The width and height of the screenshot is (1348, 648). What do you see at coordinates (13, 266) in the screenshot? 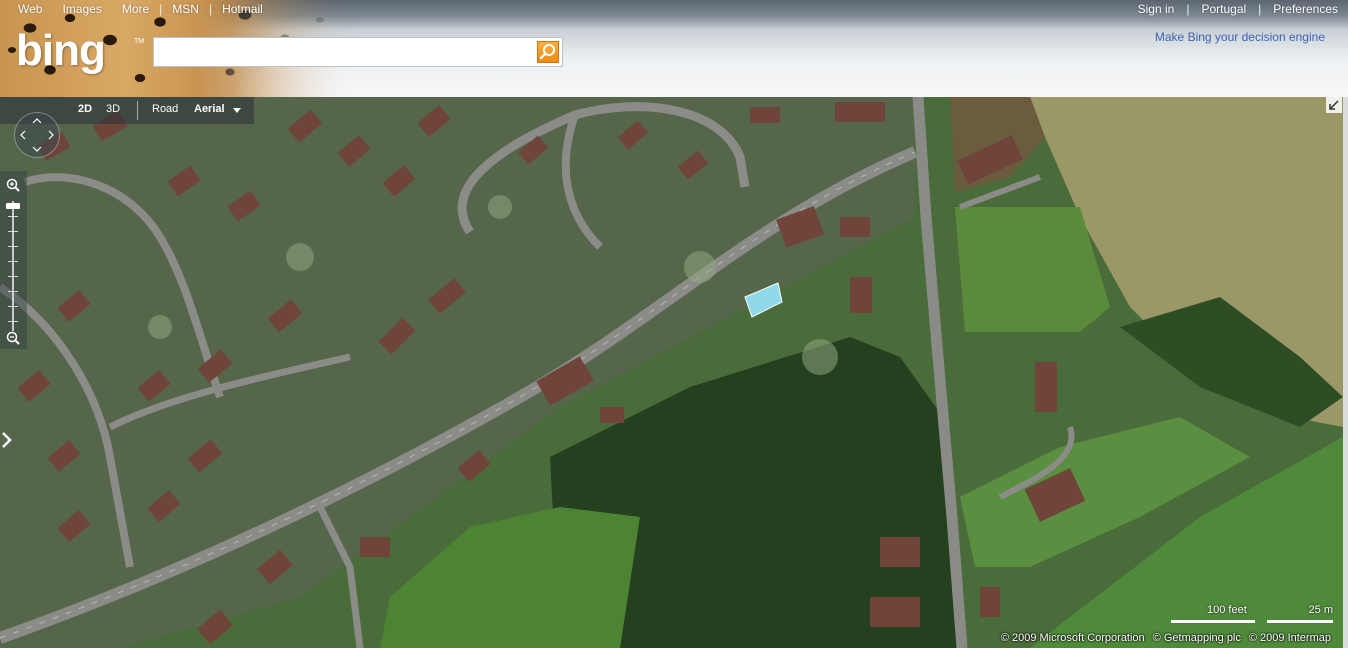
I see `zoom-slider-track` at bounding box center [13, 266].